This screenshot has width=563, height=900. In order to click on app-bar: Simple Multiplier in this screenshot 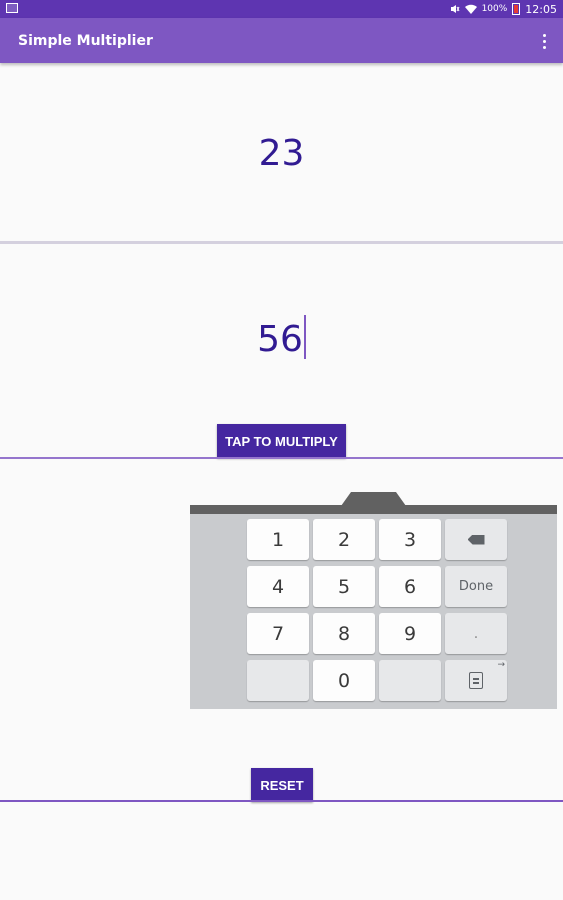, I will do `click(281, 40)`.